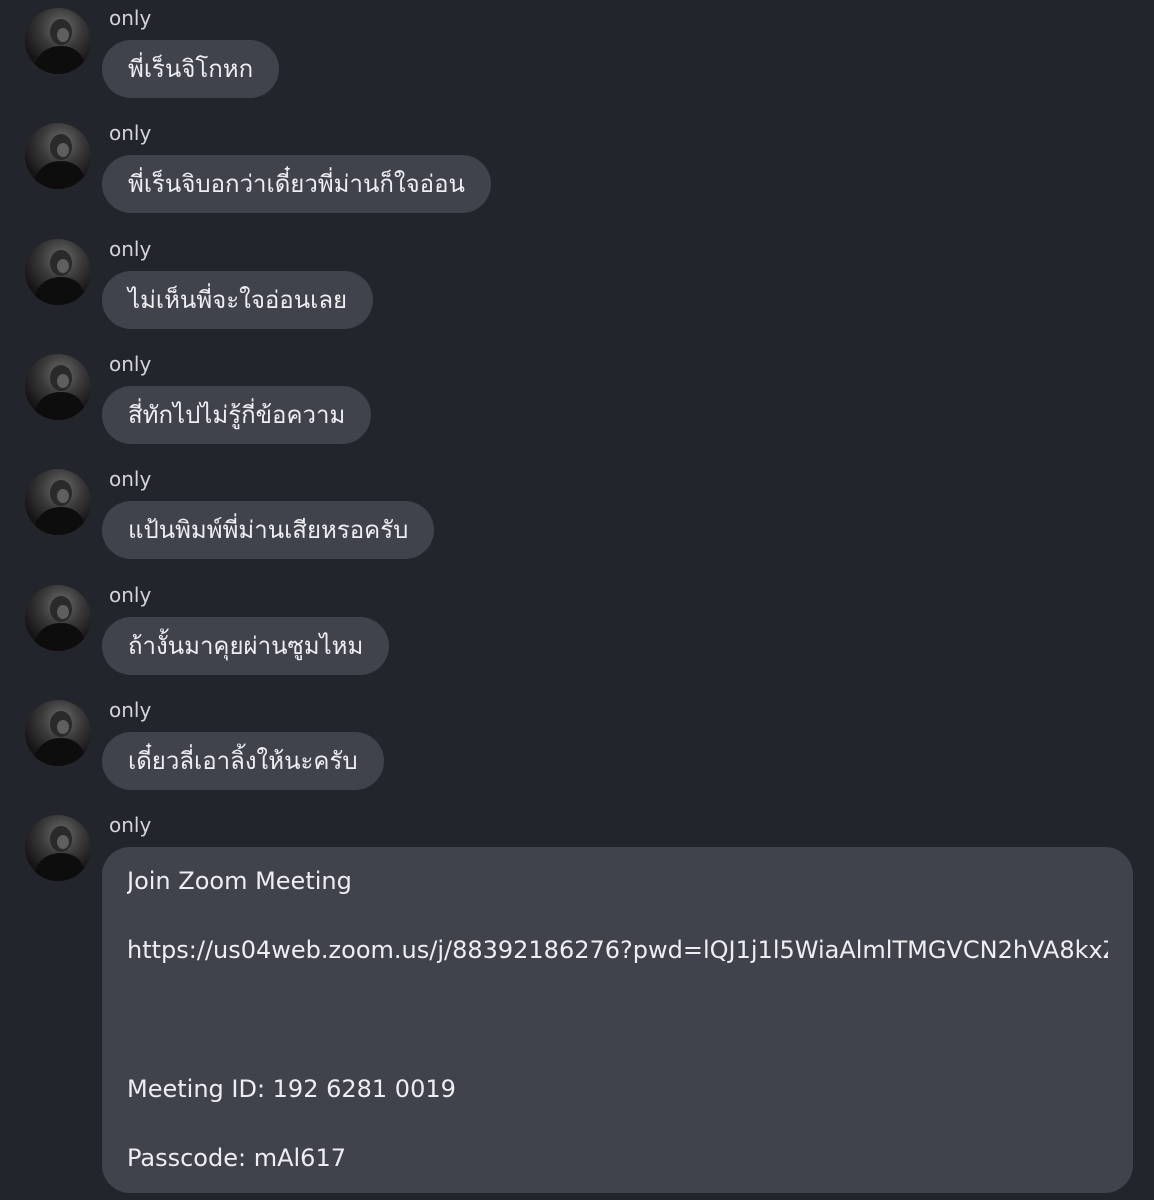 The image size is (1154, 1200). What do you see at coordinates (191, 69) in the screenshot?
I see `message-bubble: พี่เร็นจิโกหก` at bounding box center [191, 69].